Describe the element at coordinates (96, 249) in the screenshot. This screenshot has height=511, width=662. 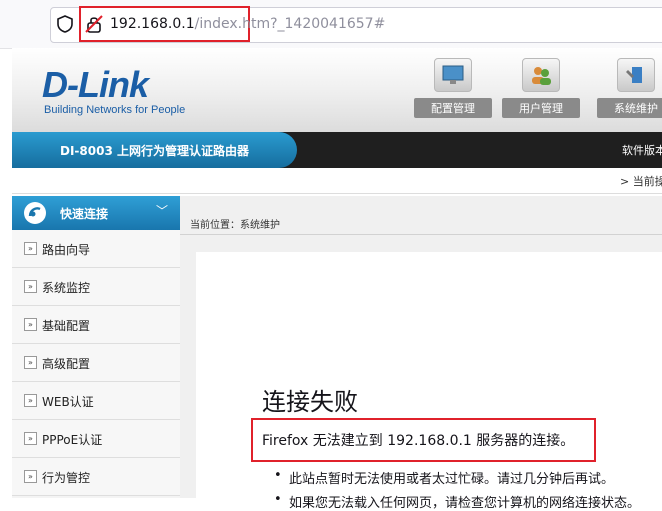
I see `sidebar-item-route-wizard: » 路由向导` at that location.